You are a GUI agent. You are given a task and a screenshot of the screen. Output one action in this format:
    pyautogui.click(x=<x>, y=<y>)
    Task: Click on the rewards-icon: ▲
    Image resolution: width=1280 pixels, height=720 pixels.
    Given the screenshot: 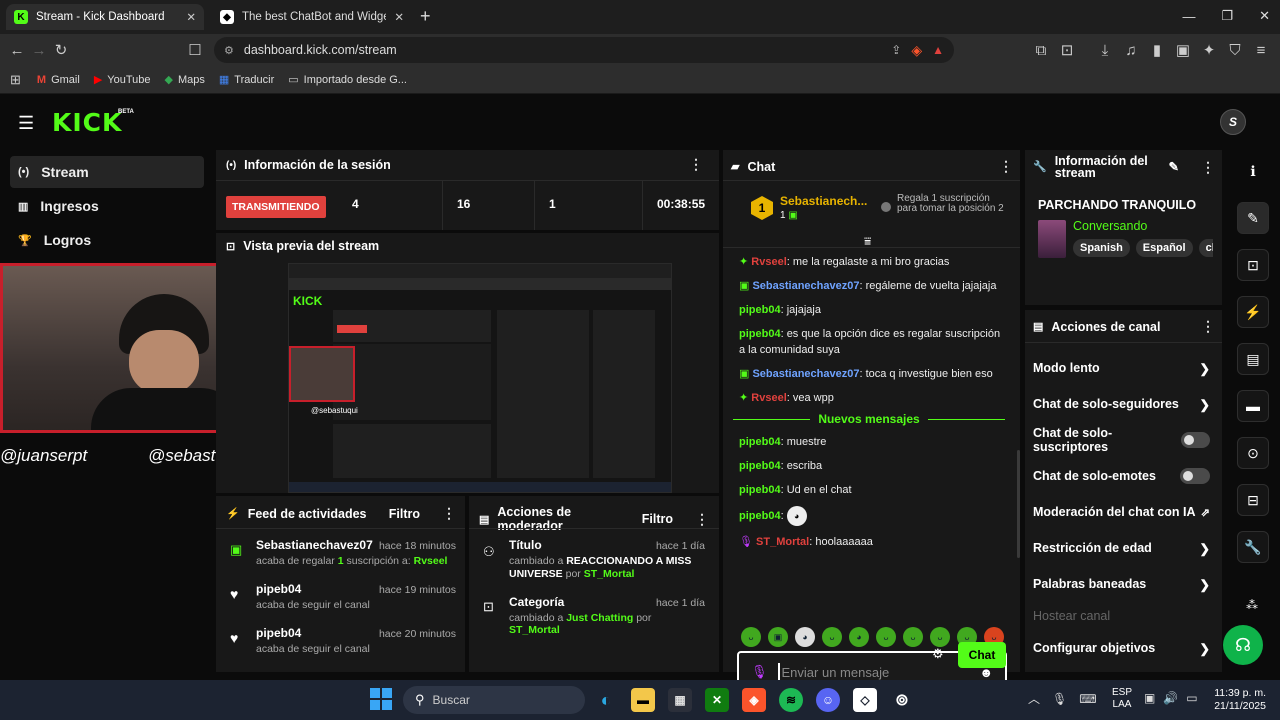 What is the action you would take?
    pyautogui.click(x=938, y=50)
    